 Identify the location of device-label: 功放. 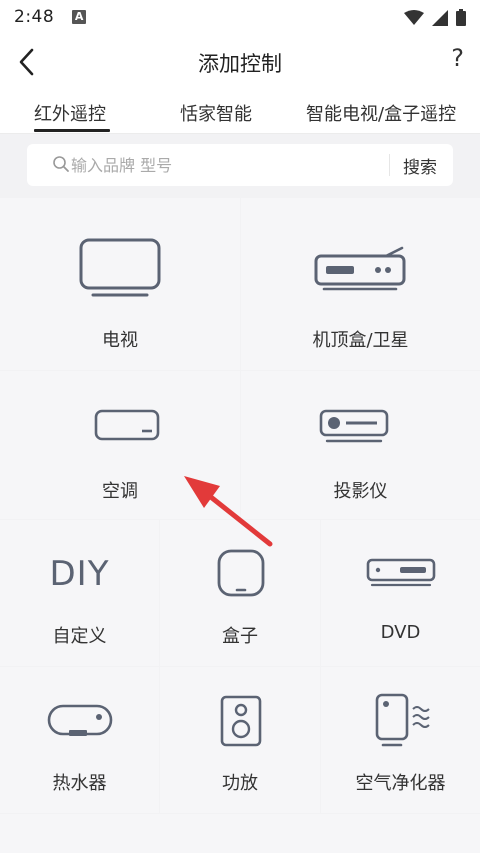
(240, 783).